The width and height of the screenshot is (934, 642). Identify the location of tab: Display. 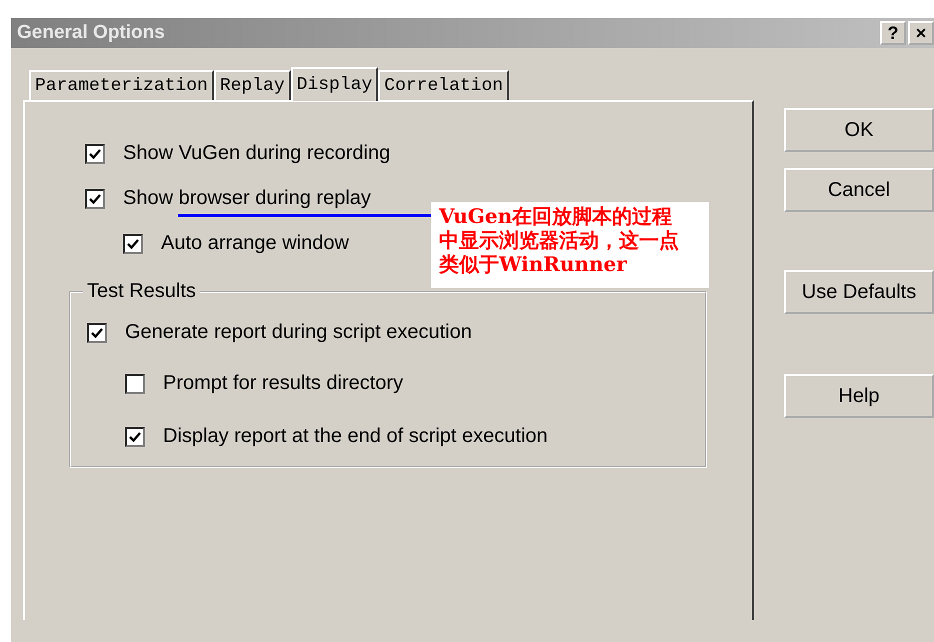
(334, 84).